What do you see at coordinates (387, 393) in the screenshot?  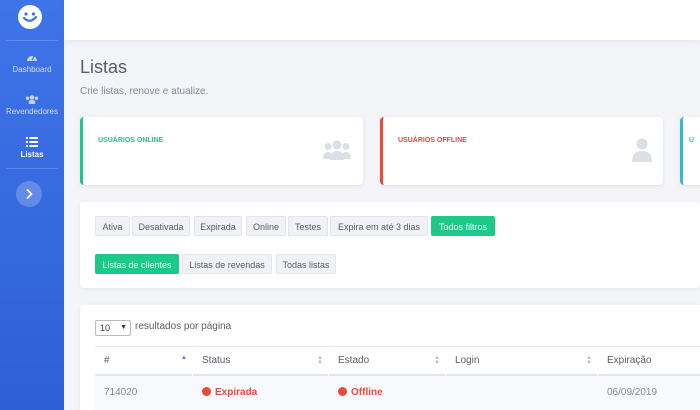 I see `cell-estado: Offline` at bounding box center [387, 393].